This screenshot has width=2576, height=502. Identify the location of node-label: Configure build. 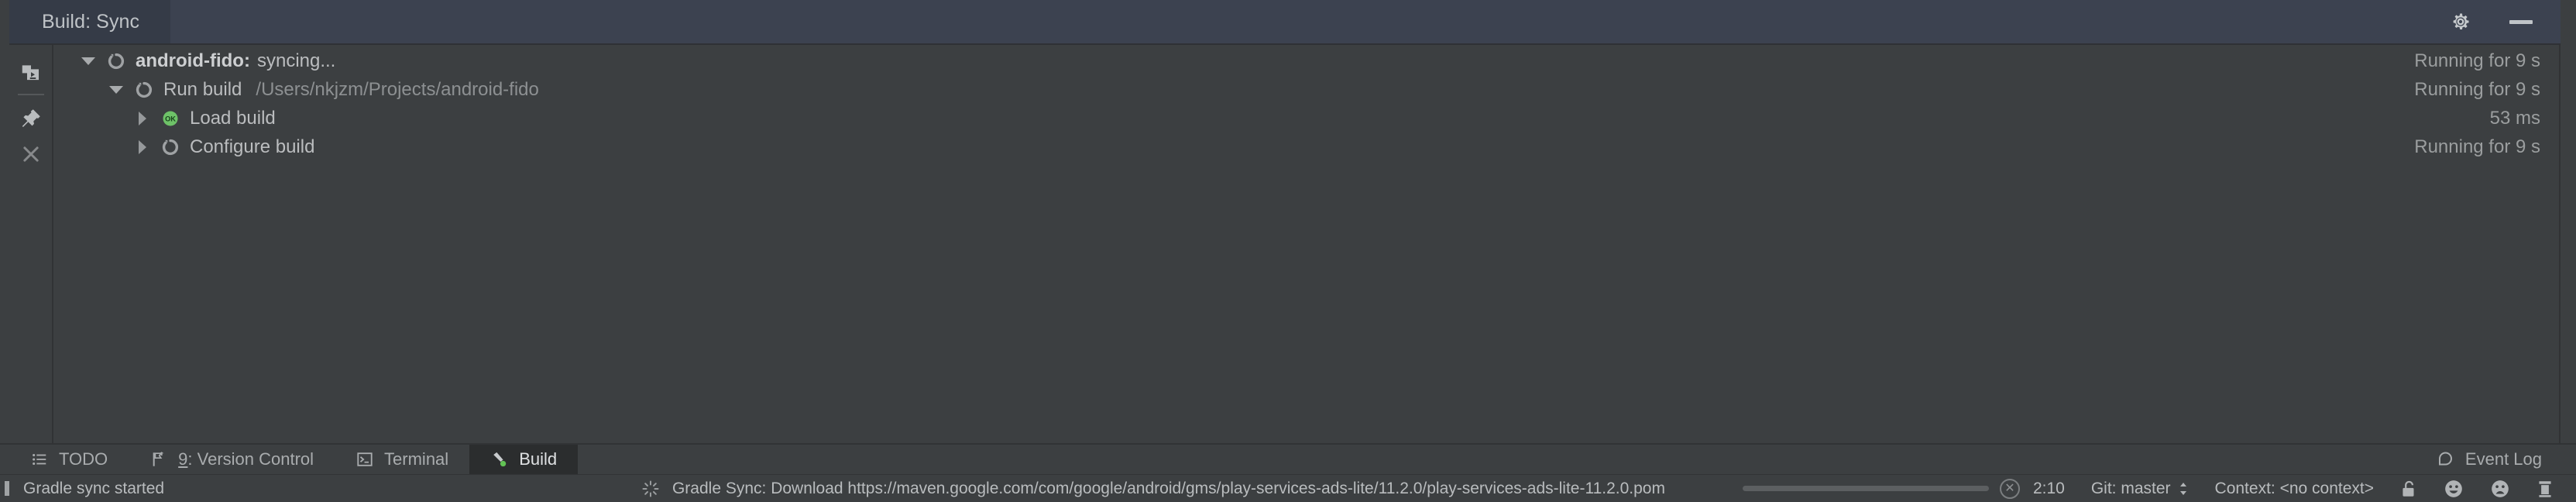
(252, 146).